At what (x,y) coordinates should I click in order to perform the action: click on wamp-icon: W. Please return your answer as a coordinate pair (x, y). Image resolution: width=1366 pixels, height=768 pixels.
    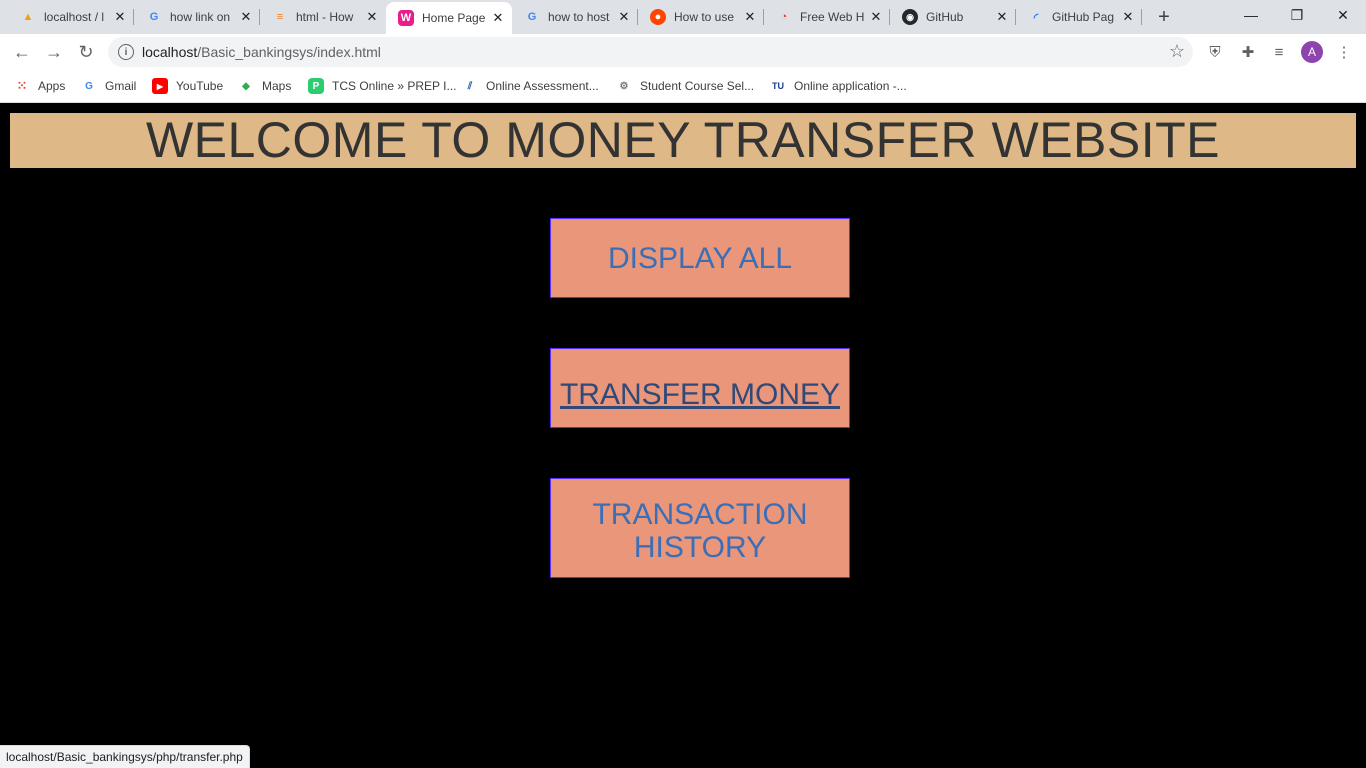
    Looking at the image, I should click on (406, 18).